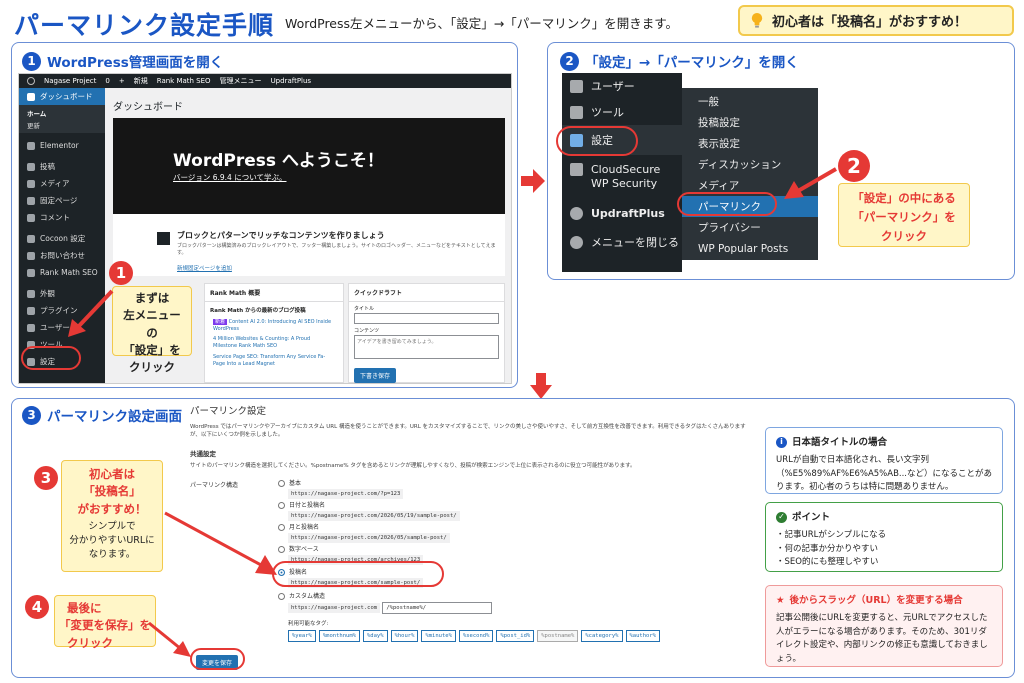 Image resolution: width=1024 pixels, height=683 pixels. What do you see at coordinates (341, 488) in the screenshot?
I see `option-plain: 基本 https://nagase-project.com/?p=123` at bounding box center [341, 488].